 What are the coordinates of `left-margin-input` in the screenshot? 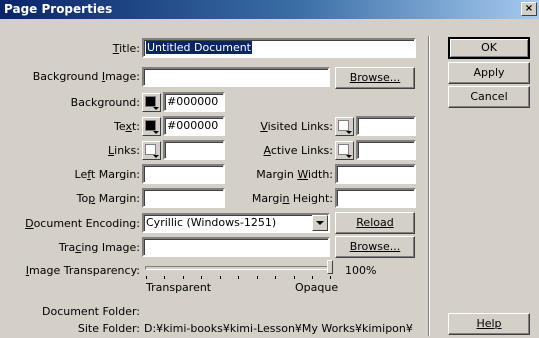 It's located at (183, 174).